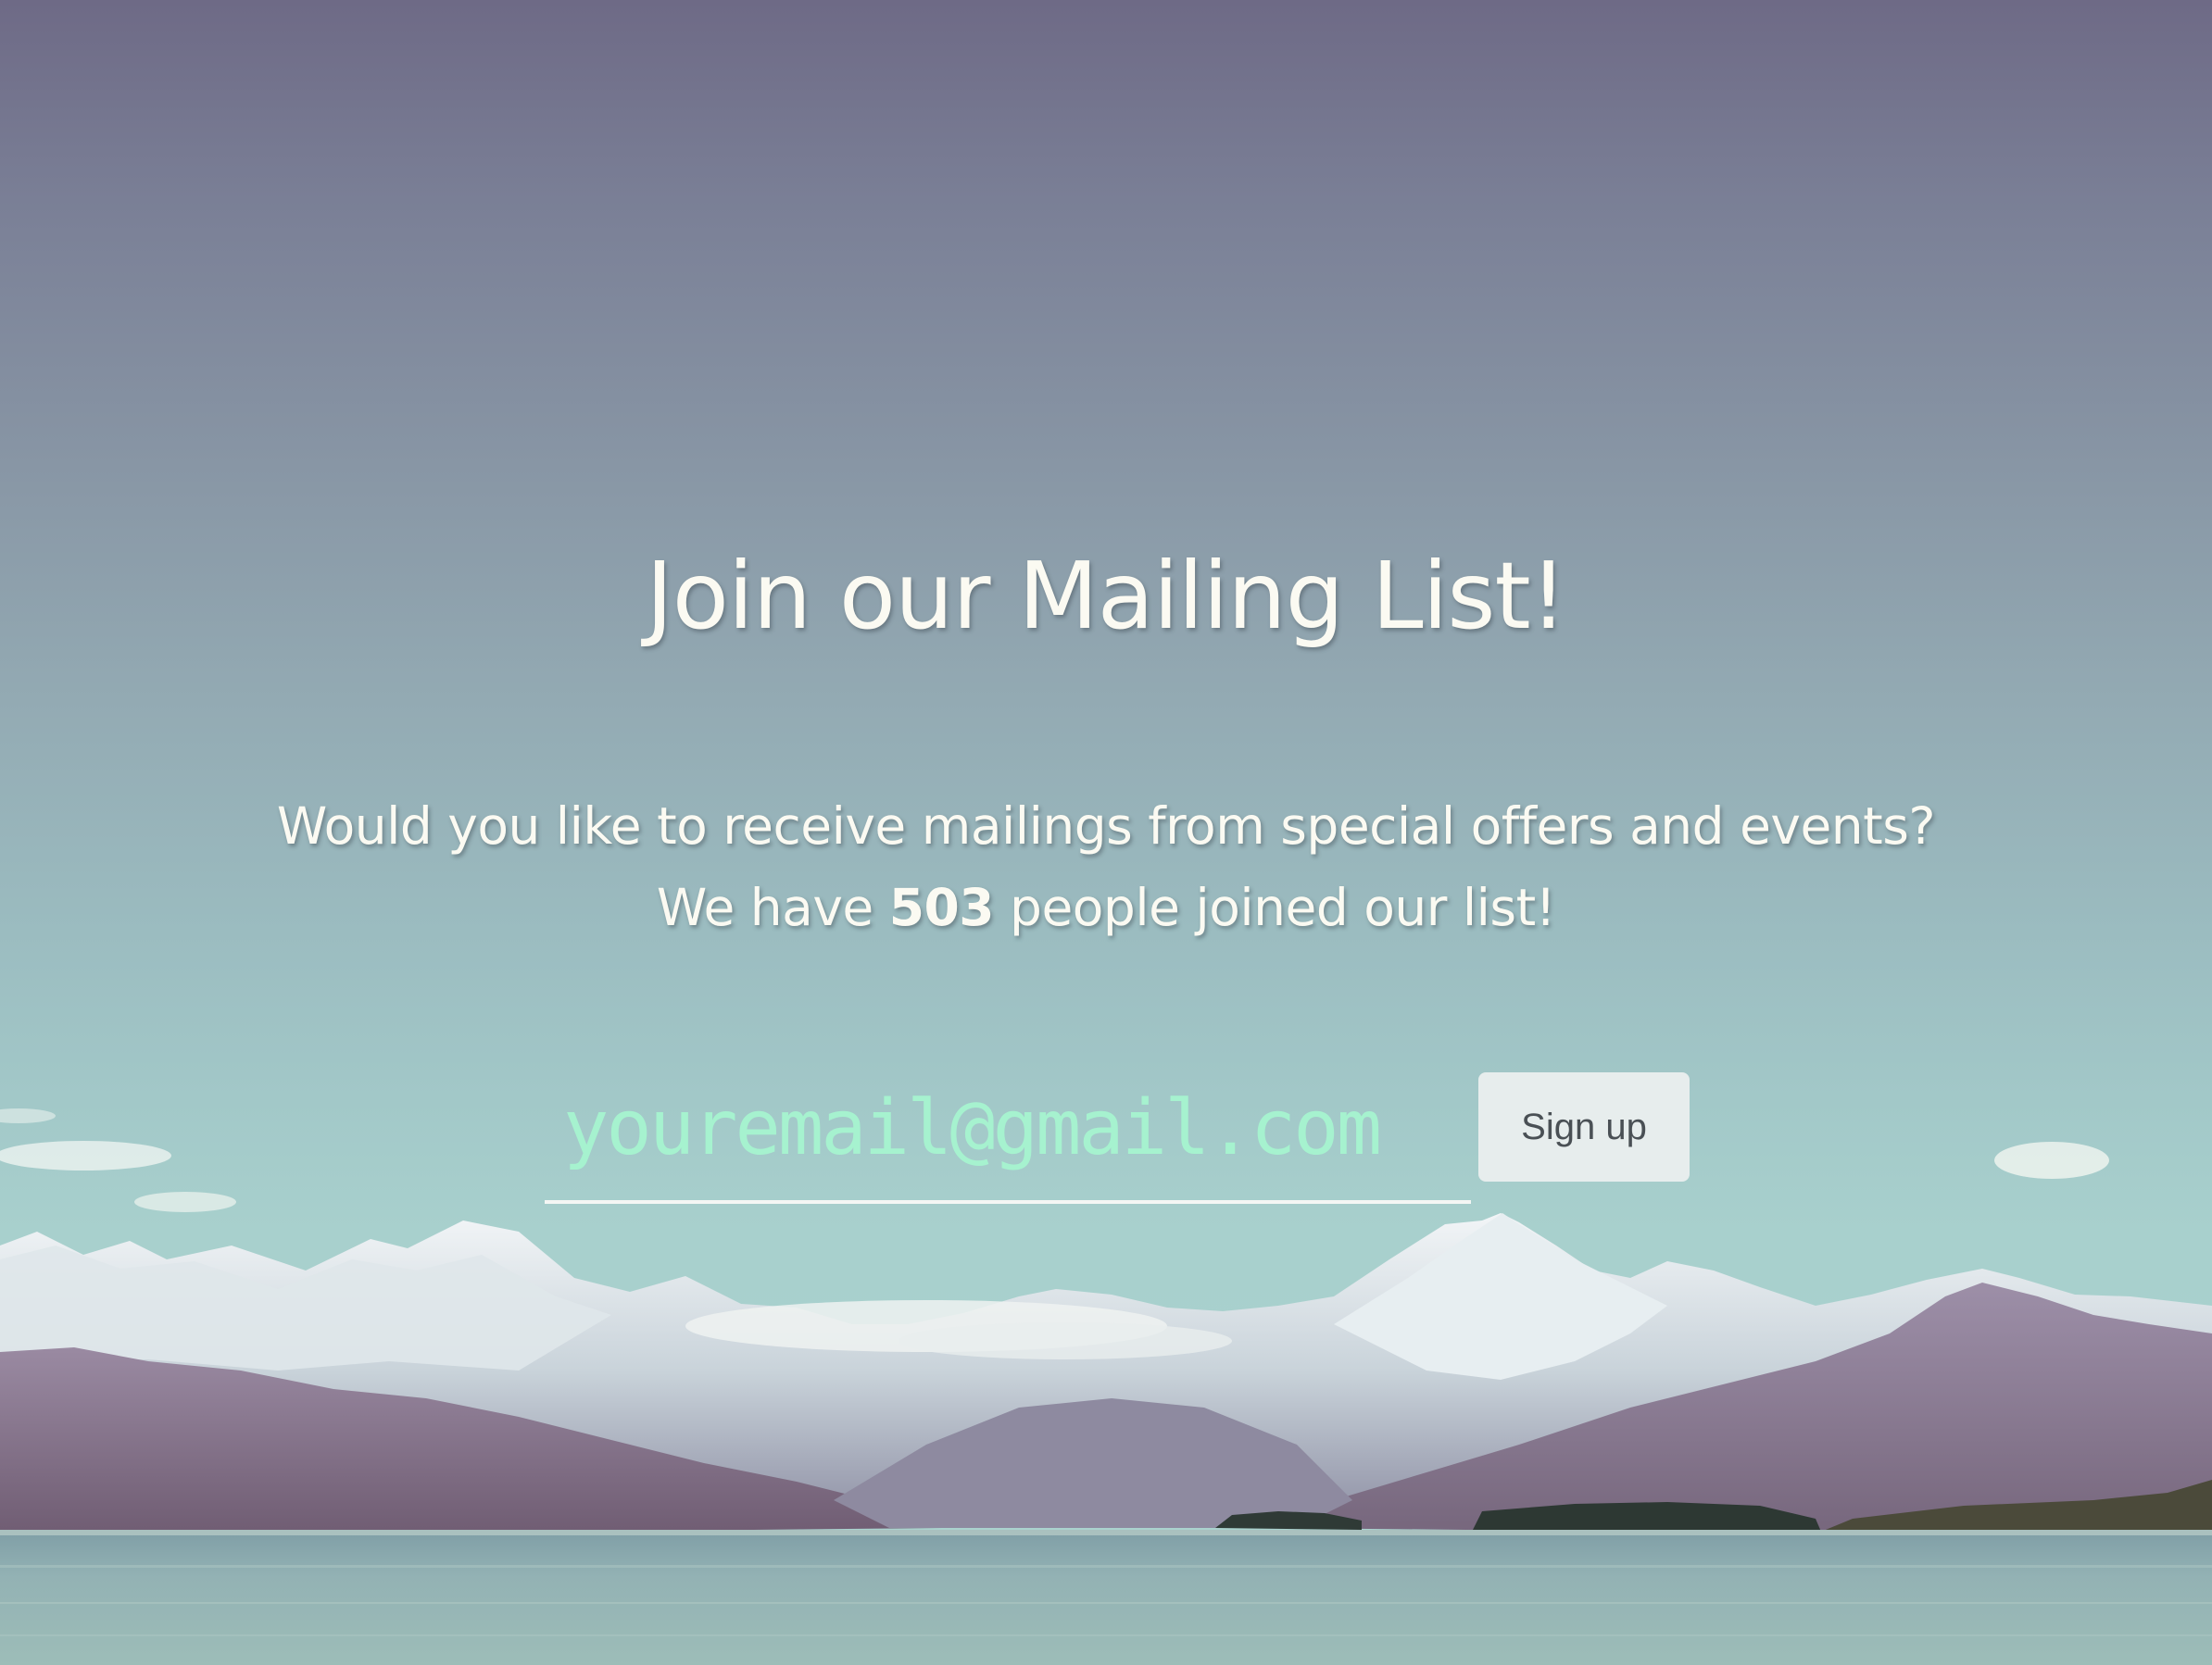 The image size is (2212, 1665). I want to click on description-suffix: people joined our list!, so click(1275, 907).